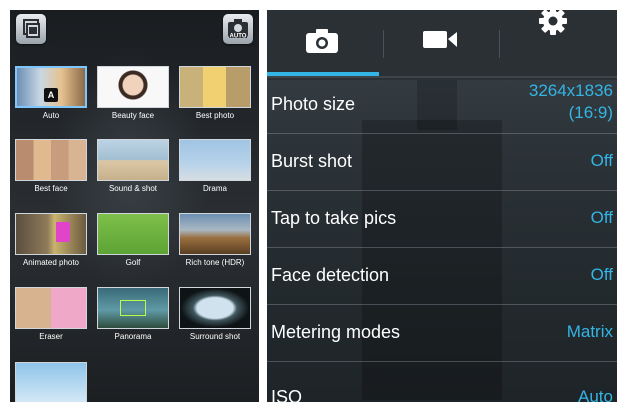 The image size is (628, 412). I want to click on mode-surround-shot: Surround shot, so click(215, 314).